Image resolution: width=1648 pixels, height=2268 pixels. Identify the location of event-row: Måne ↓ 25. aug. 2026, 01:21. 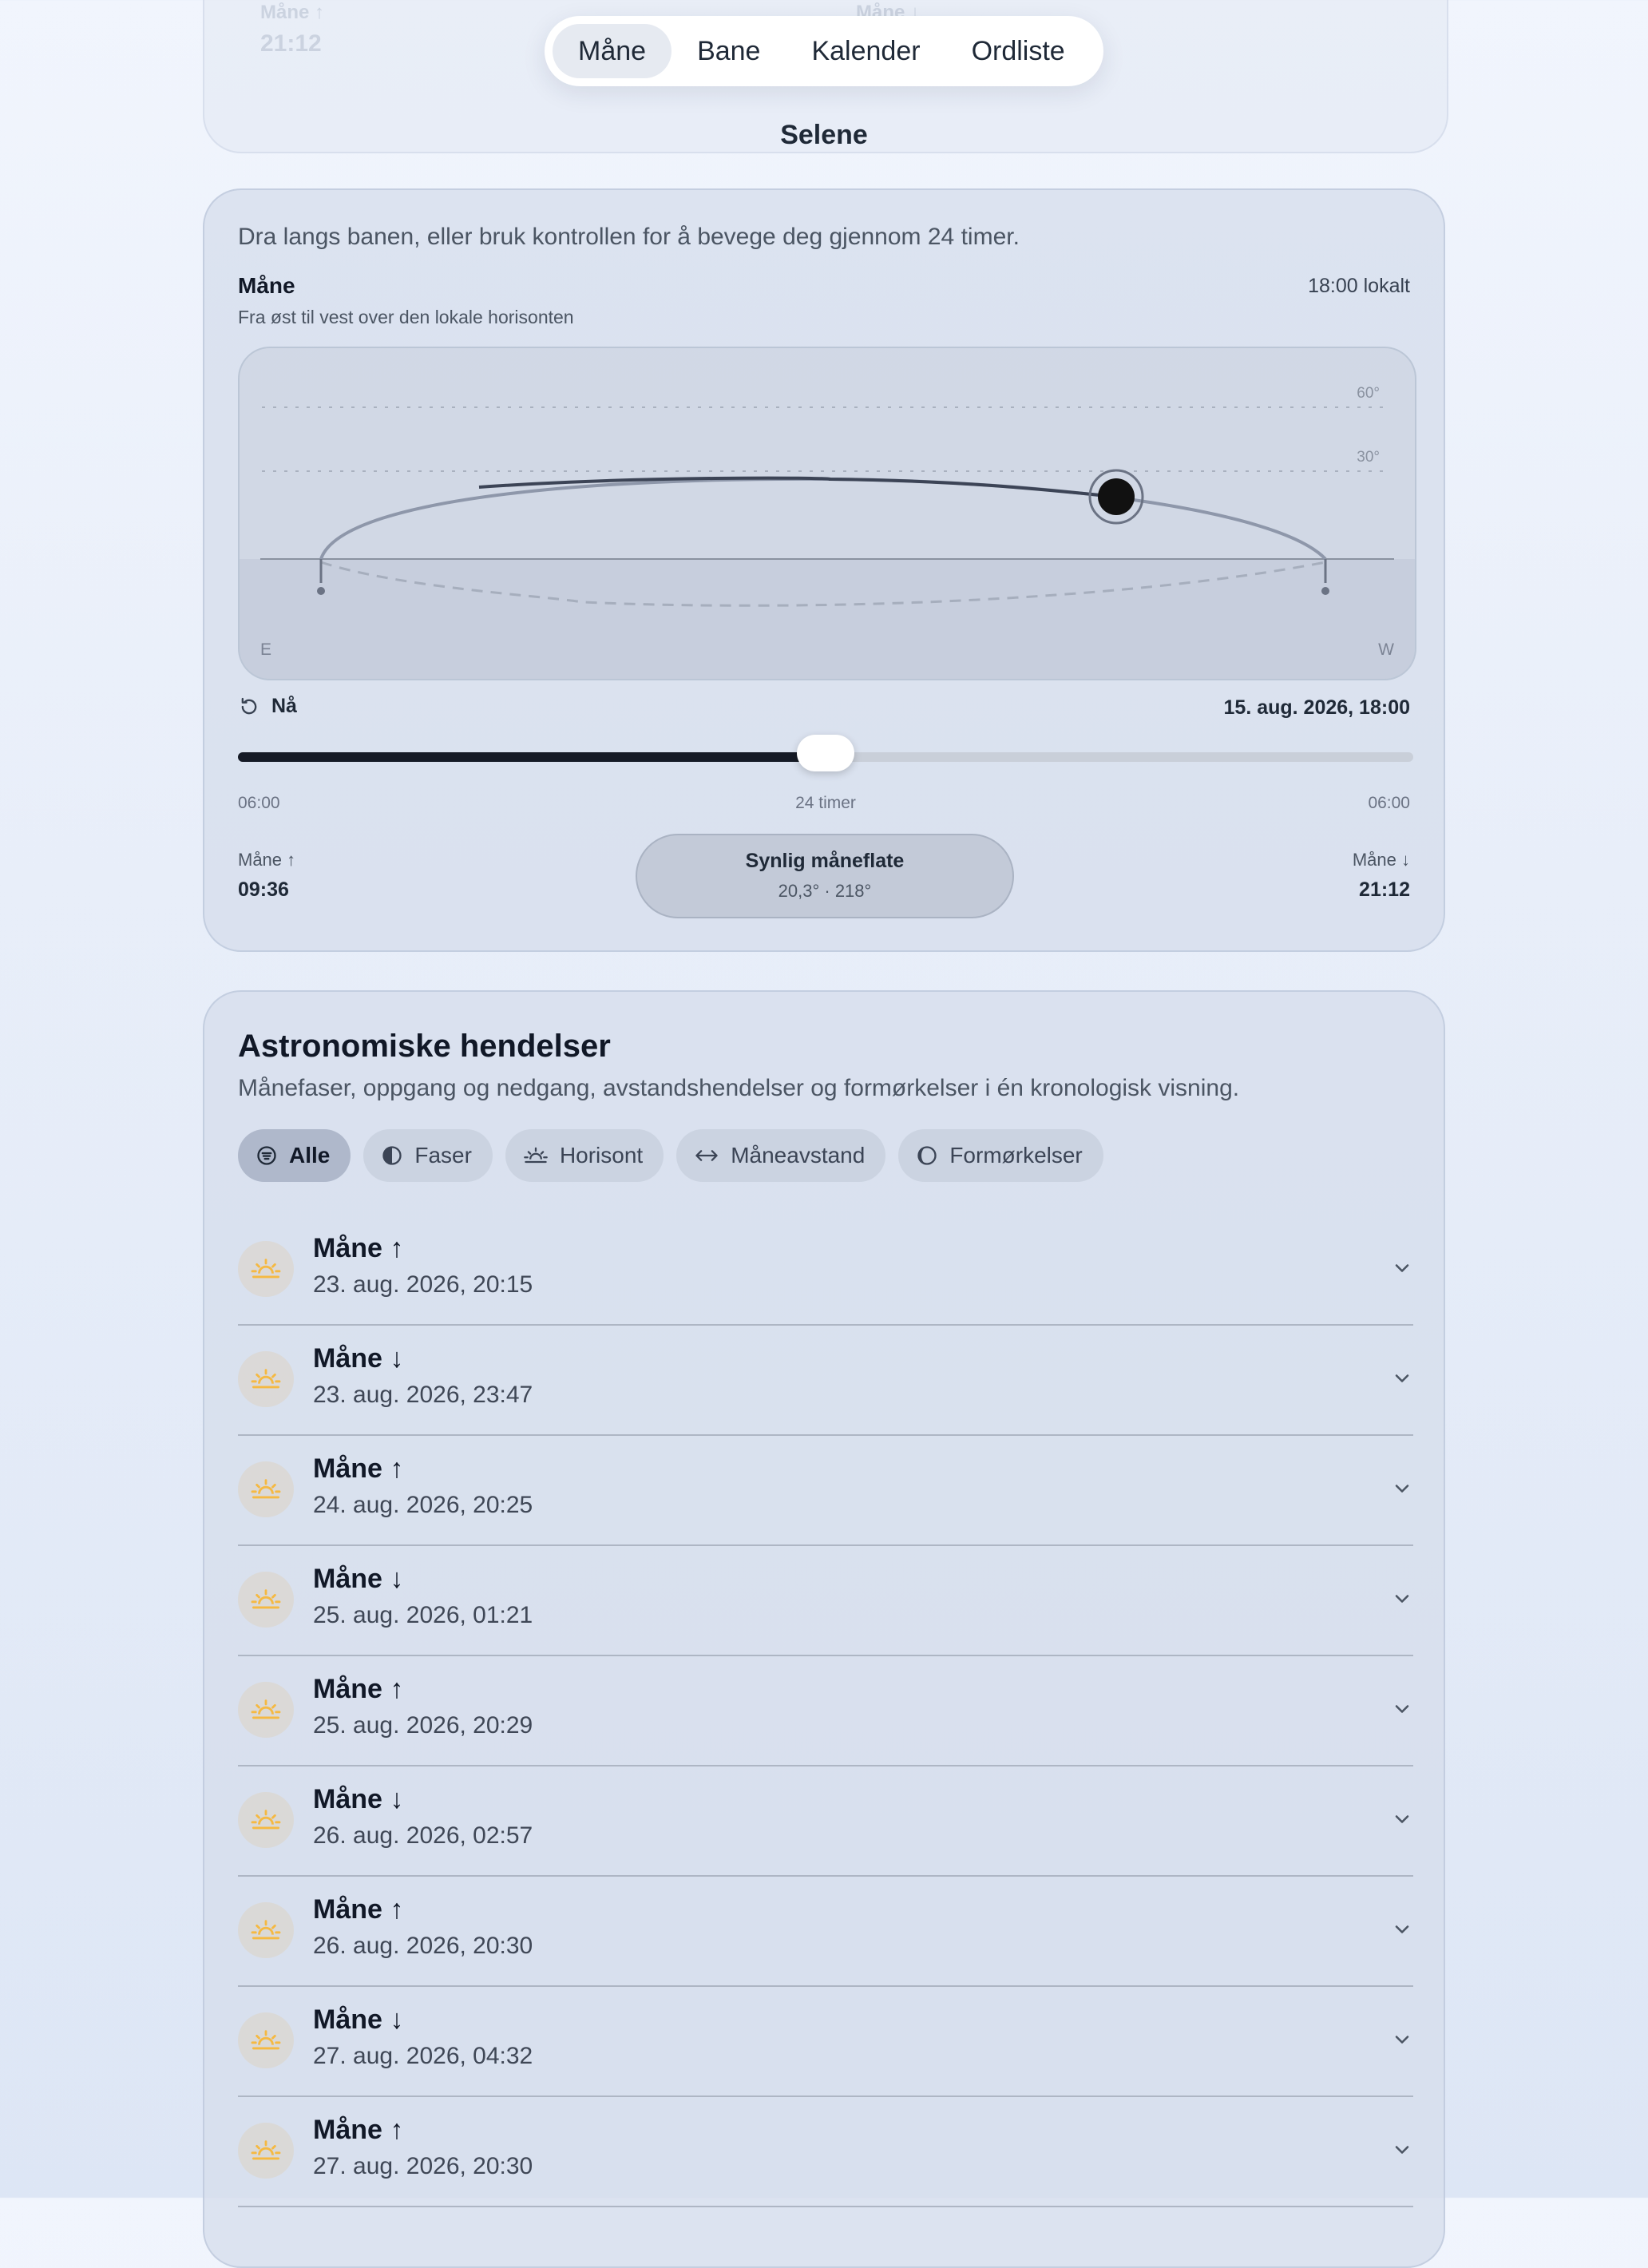
(825, 1601).